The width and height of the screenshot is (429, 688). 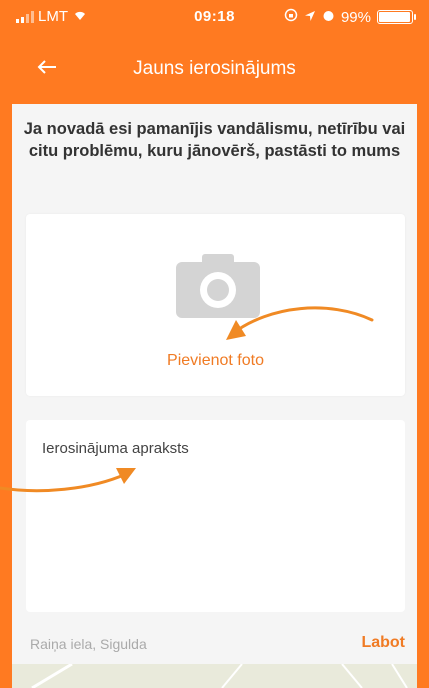 What do you see at coordinates (310, 17) in the screenshot?
I see `location-icon` at bounding box center [310, 17].